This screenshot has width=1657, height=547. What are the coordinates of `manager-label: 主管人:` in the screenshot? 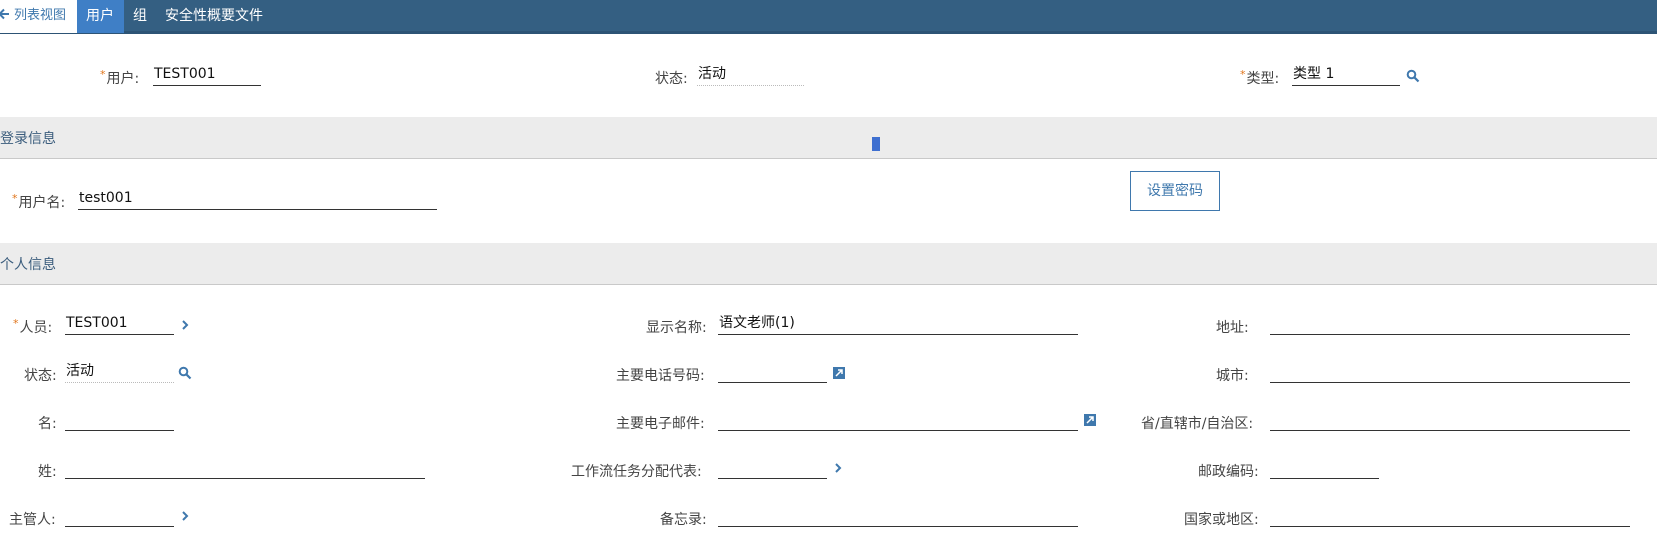 It's located at (32, 520).